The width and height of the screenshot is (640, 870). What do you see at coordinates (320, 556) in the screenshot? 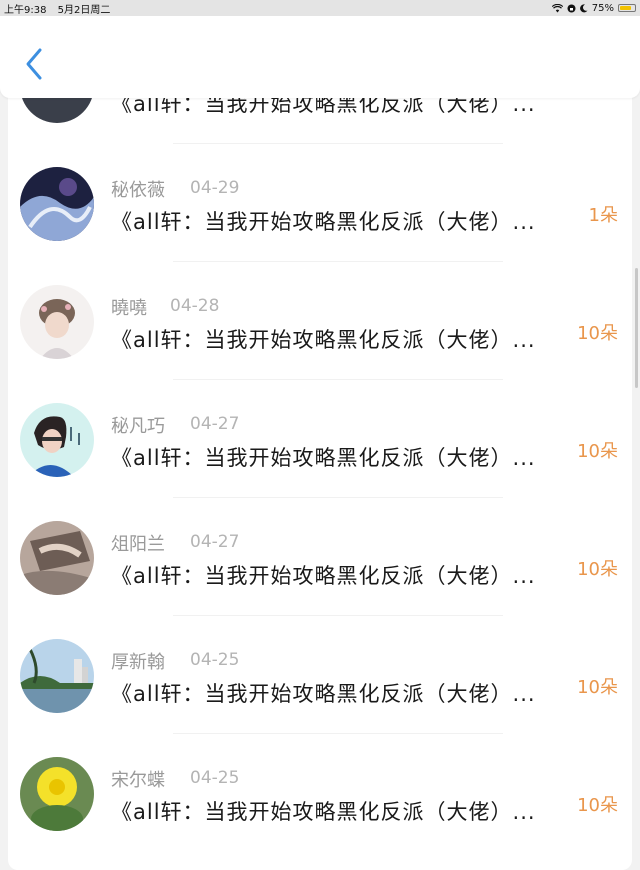
I see `list-item: 俎阳兰 04-27 《all轩：当我开始攻略黑化反派（大佬）... 10朵` at bounding box center [320, 556].